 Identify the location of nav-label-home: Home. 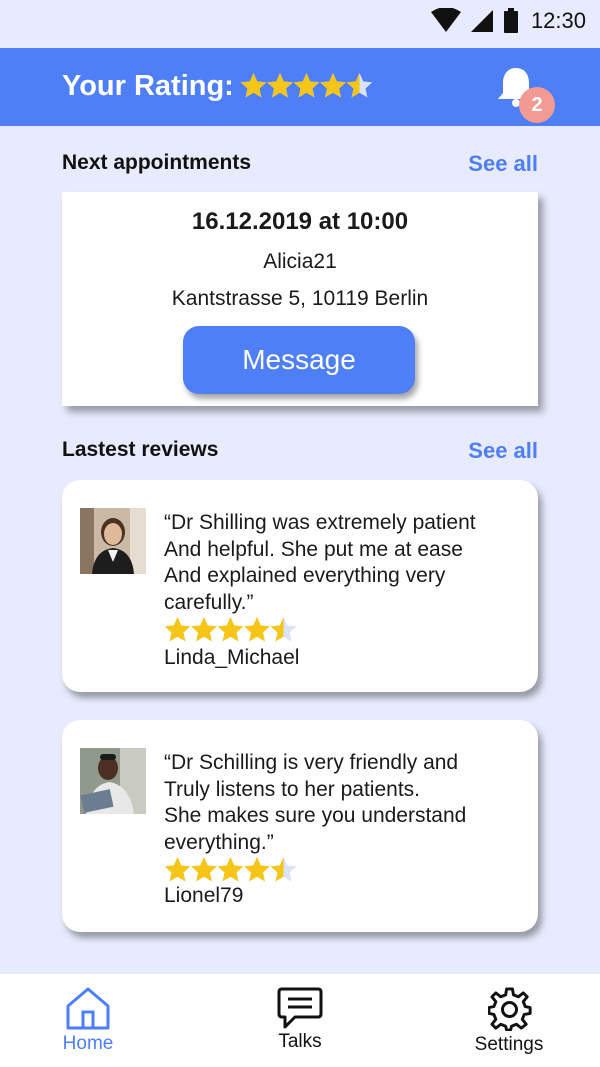
(88, 1043).